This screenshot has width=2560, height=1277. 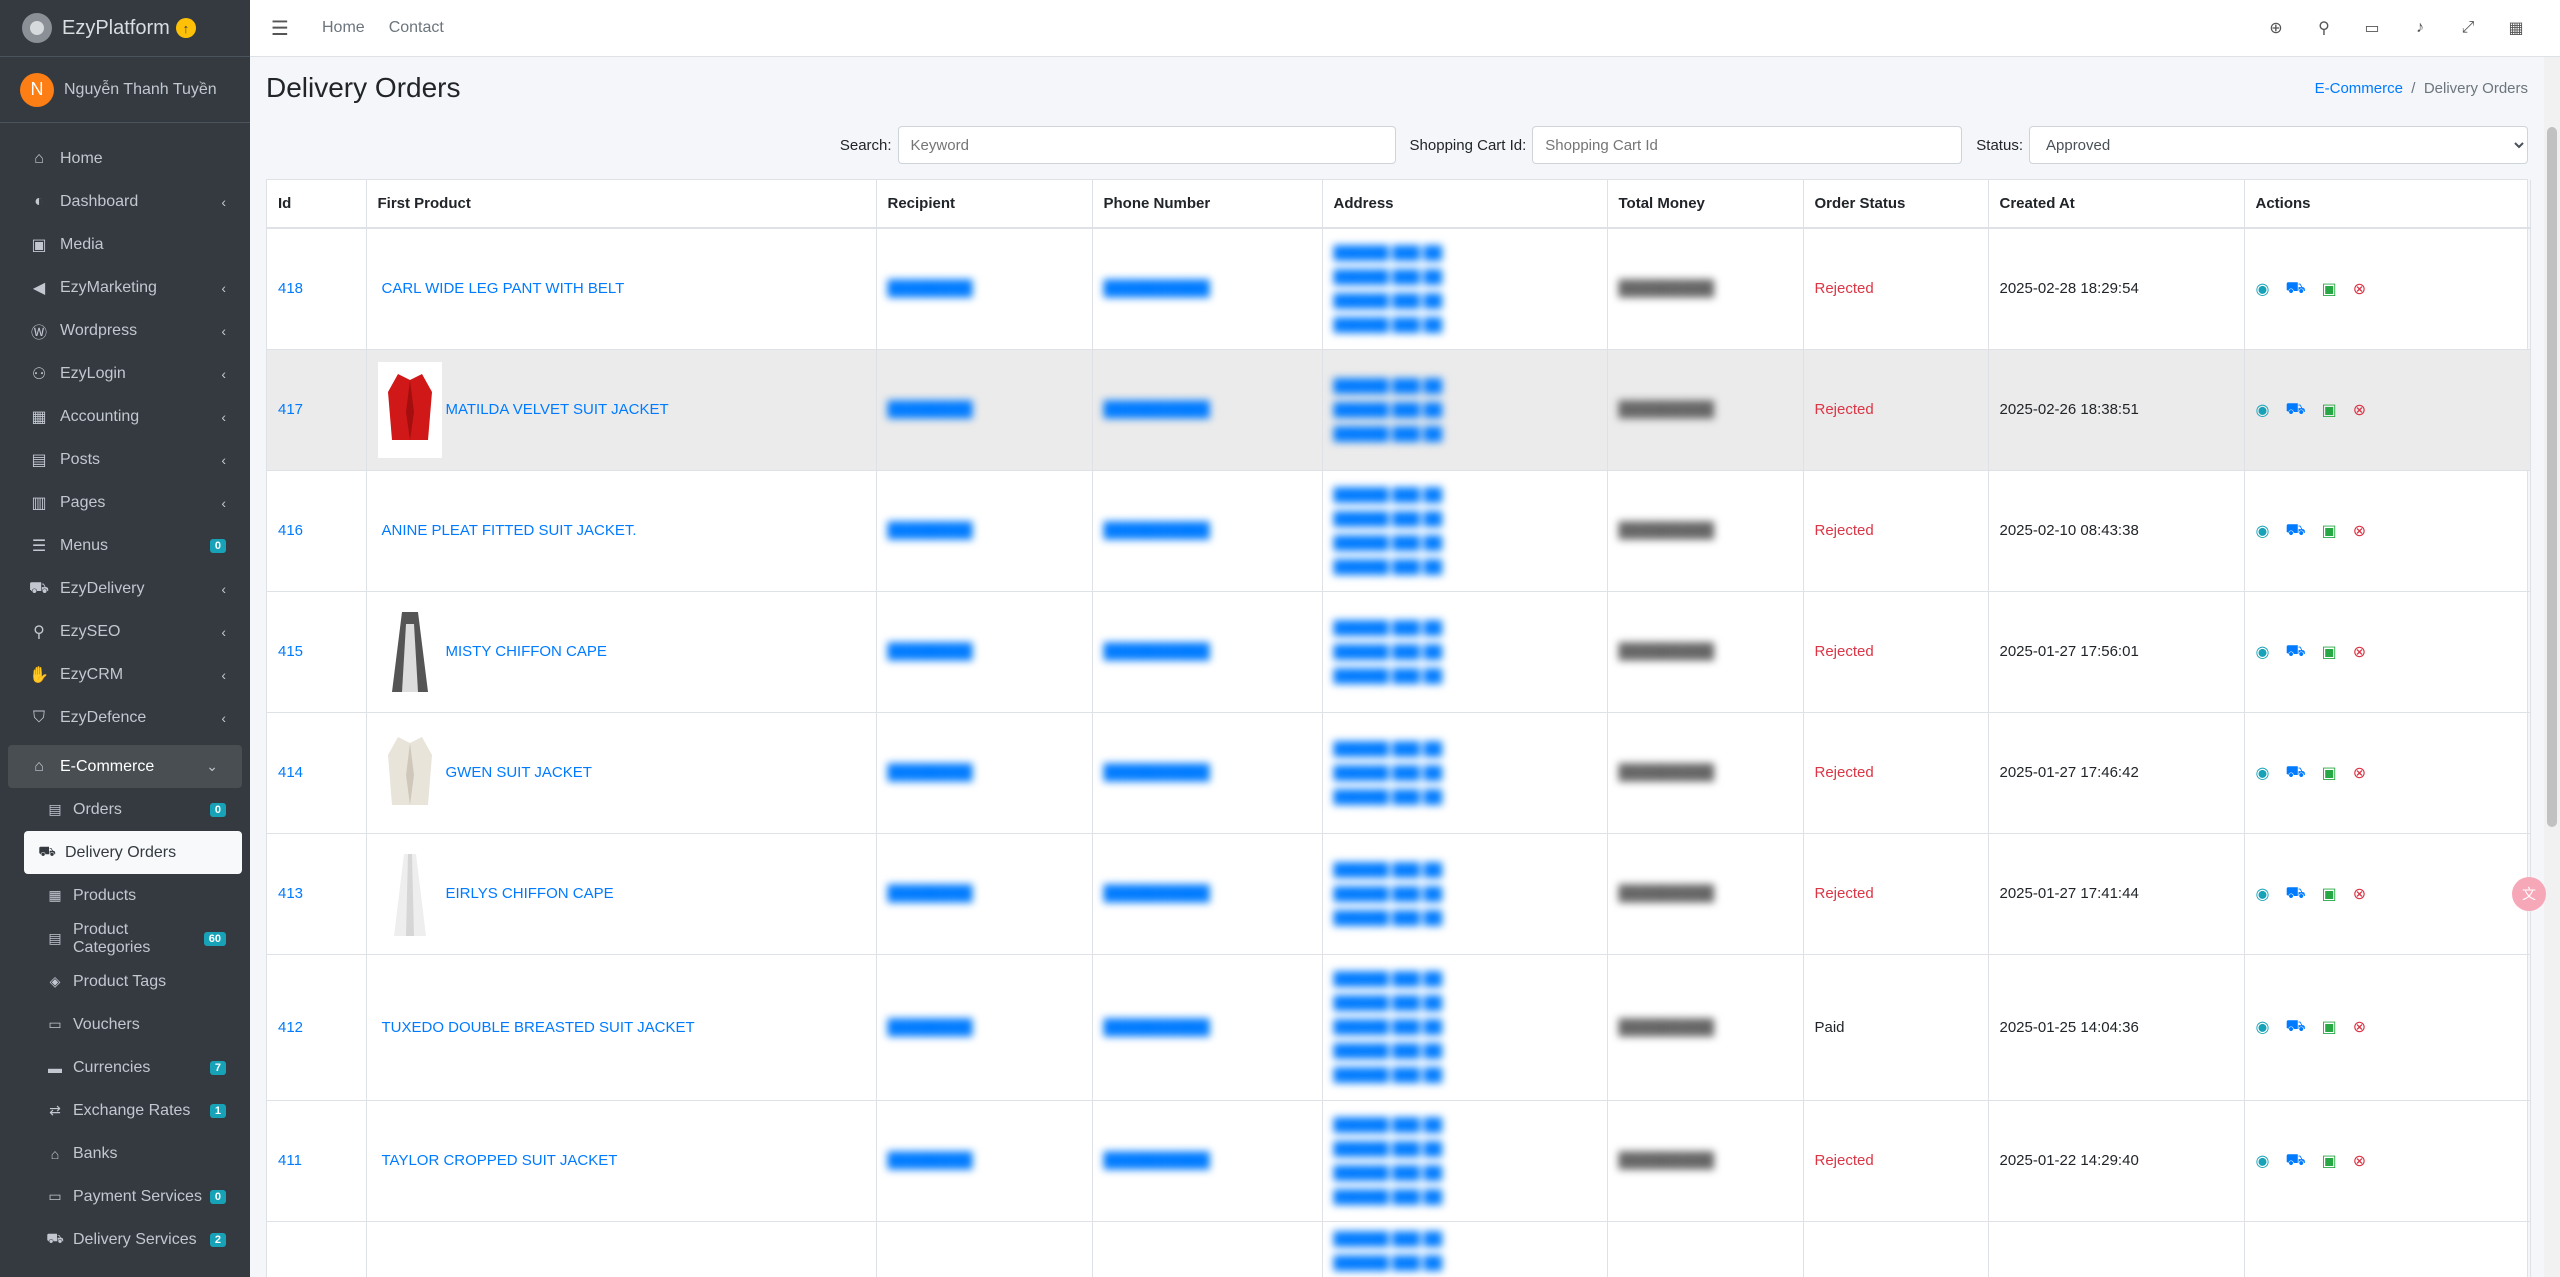 What do you see at coordinates (290, 772) in the screenshot?
I see `order-id-link: 414` at bounding box center [290, 772].